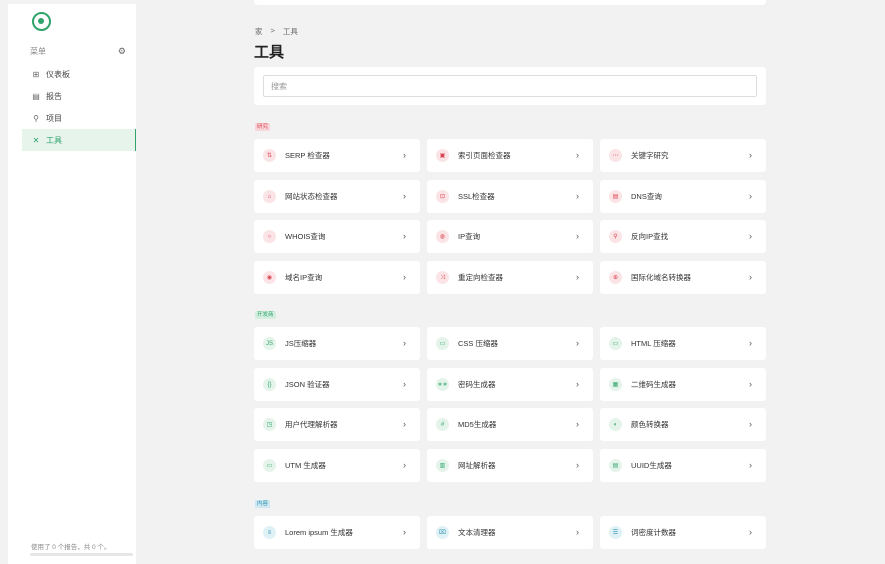 The height and width of the screenshot is (564, 885). Describe the element at coordinates (265, 315) in the screenshot. I see `section-tag: 开发商` at that location.